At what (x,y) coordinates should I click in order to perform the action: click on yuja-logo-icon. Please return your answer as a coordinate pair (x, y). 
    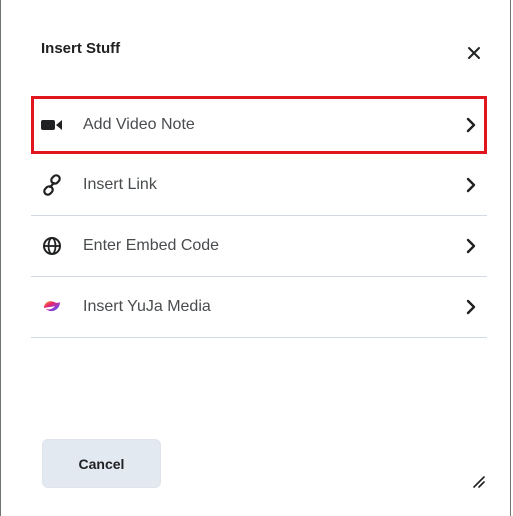
    Looking at the image, I should click on (52, 307).